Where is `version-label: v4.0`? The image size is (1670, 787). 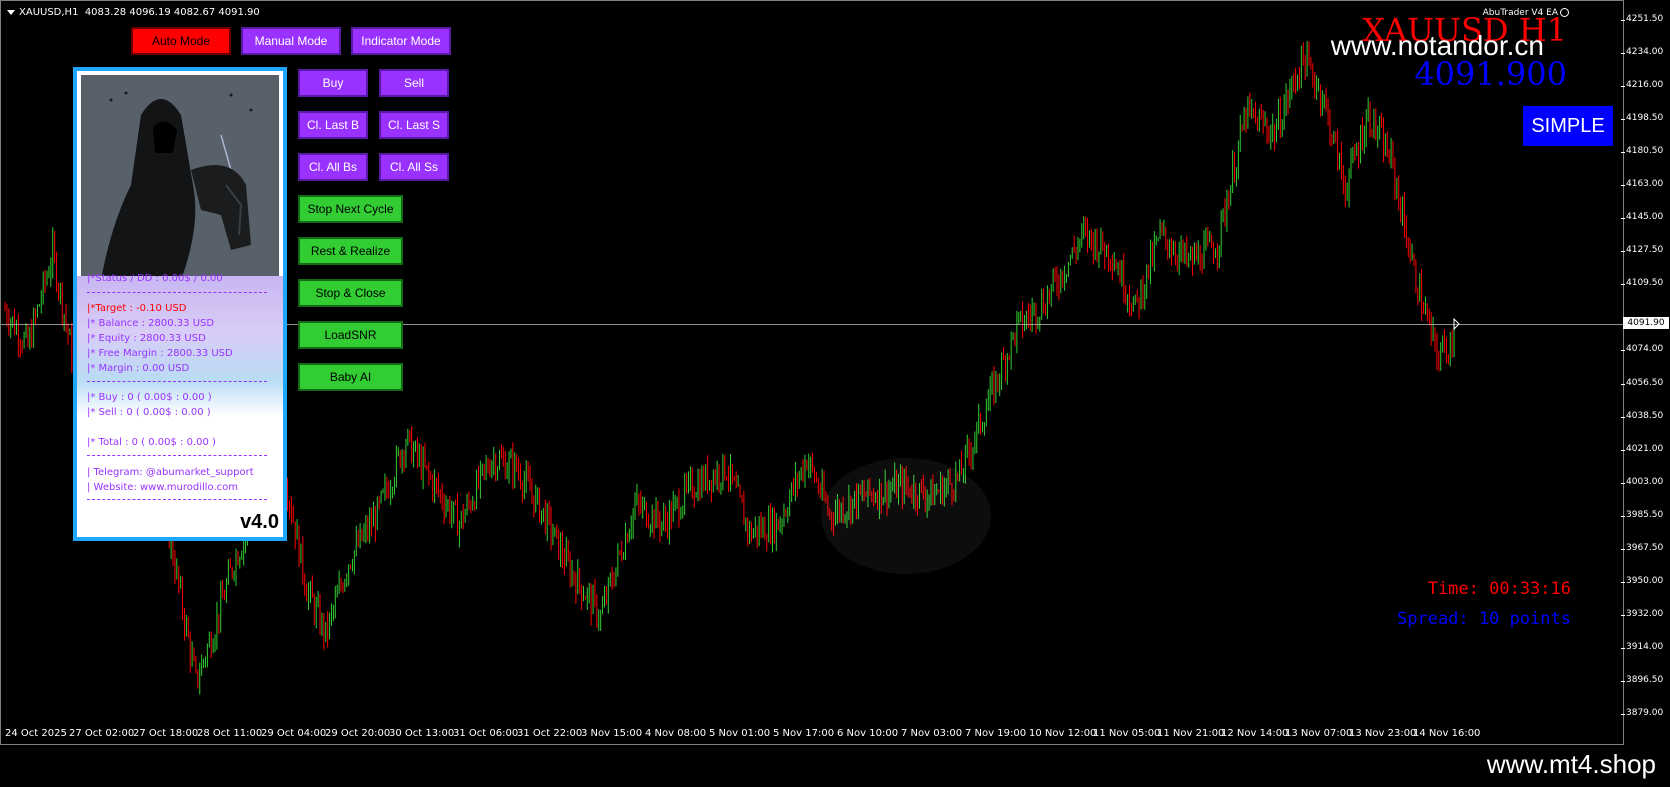 version-label: v4.0 is located at coordinates (259, 522).